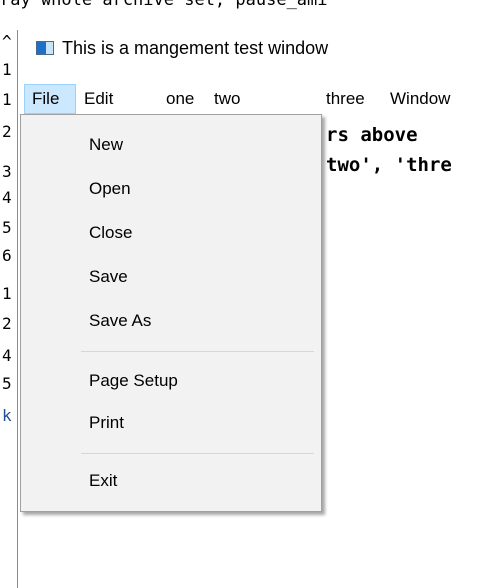  I want to click on menu-edit: Edit, so click(104, 99).